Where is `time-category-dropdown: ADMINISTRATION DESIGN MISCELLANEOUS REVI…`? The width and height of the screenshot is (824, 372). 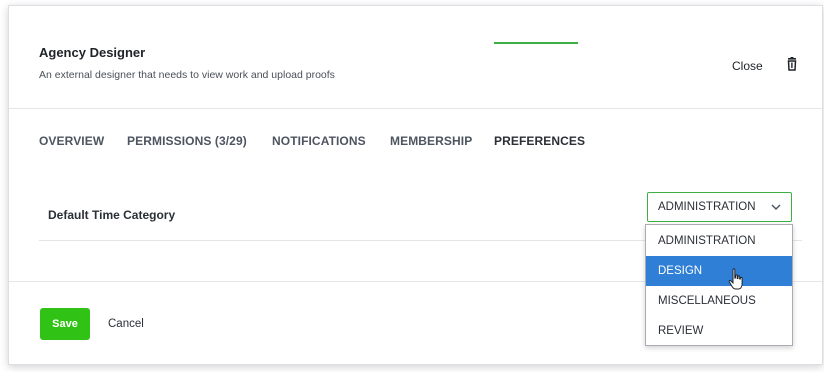
time-category-dropdown: ADMINISTRATION DESIGN MISCELLANEOUS REVI… is located at coordinates (719, 285).